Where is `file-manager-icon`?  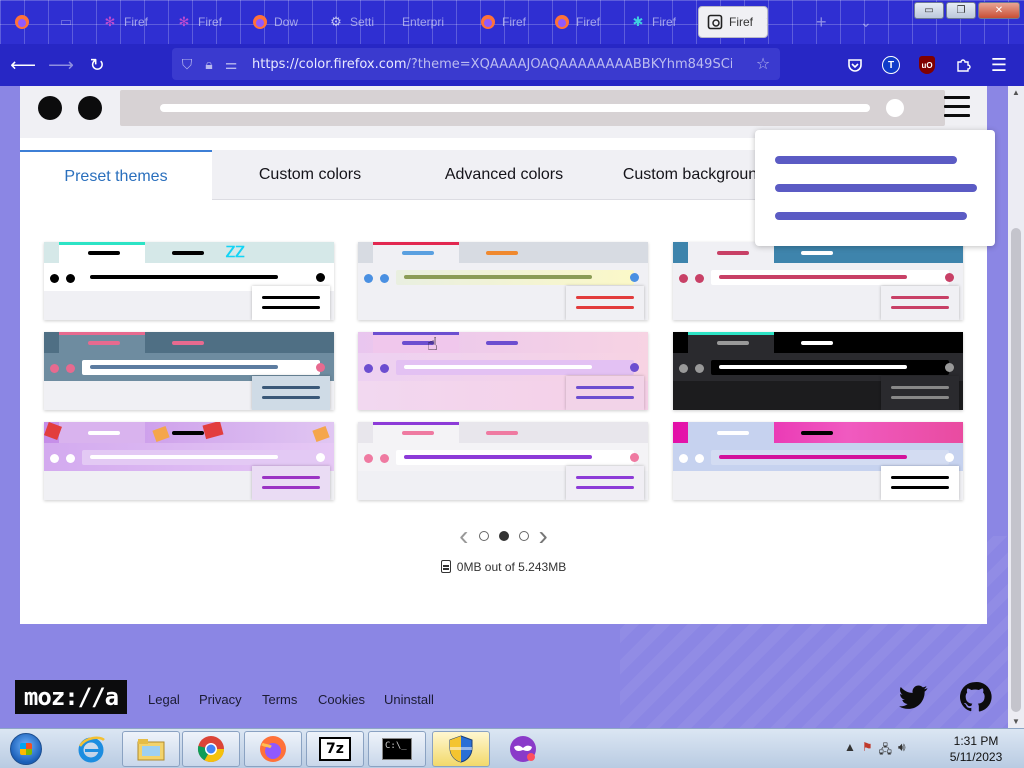
file-manager-icon is located at coordinates (151, 749).